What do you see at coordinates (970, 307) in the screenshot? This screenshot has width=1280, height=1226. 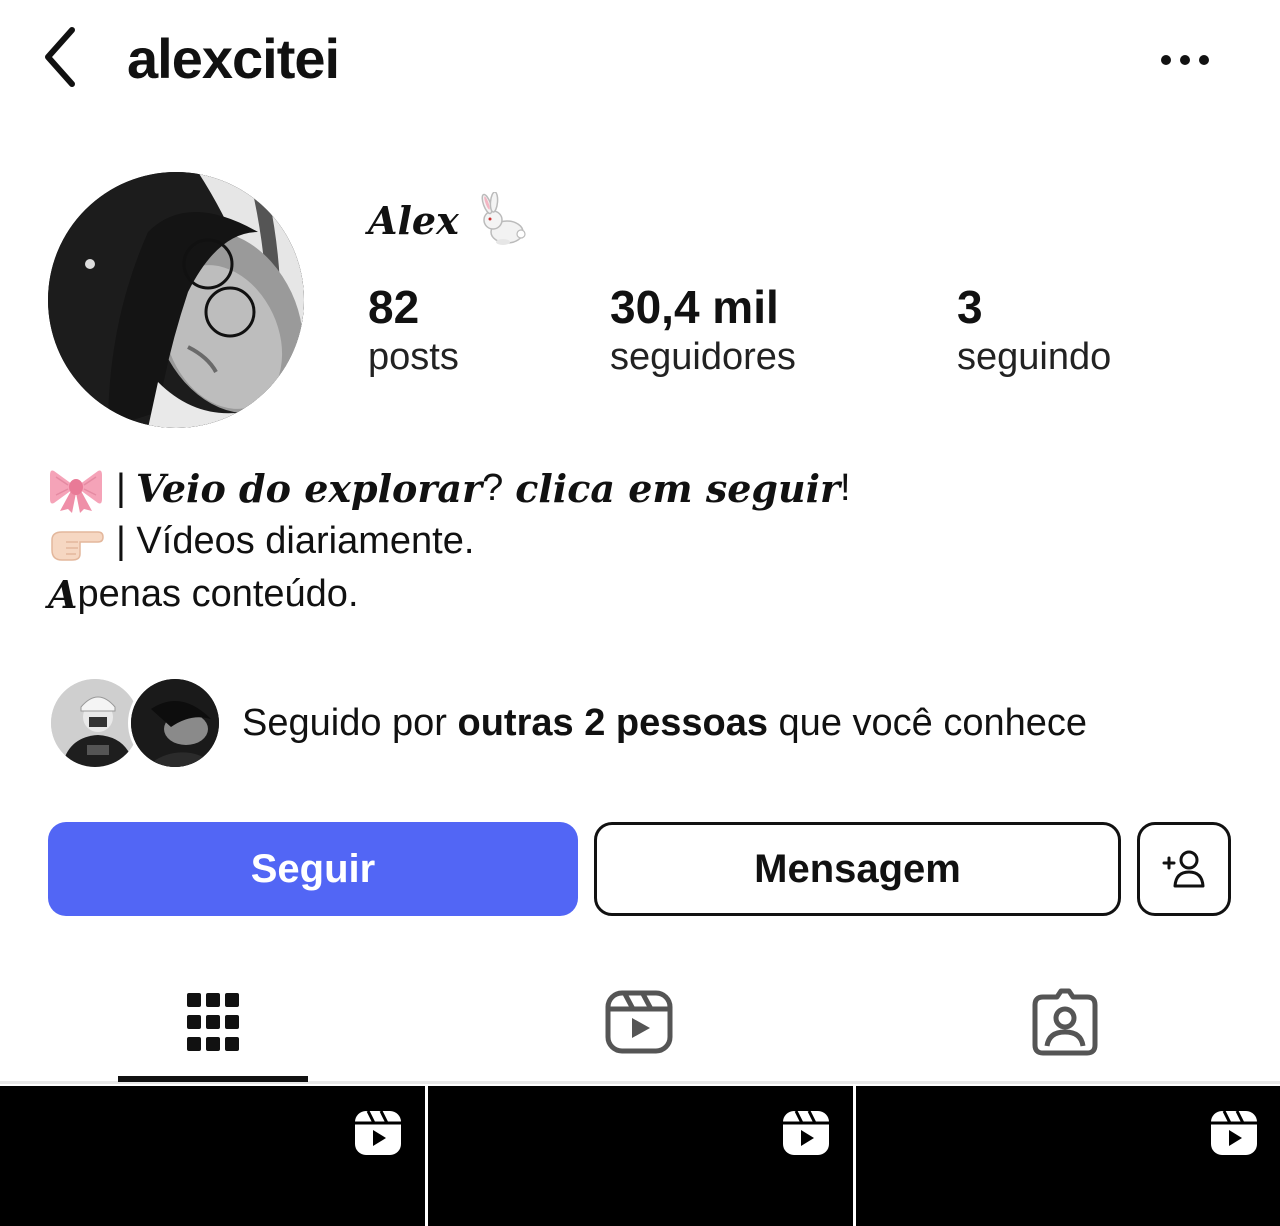 I see `stat-following-value: 3` at bounding box center [970, 307].